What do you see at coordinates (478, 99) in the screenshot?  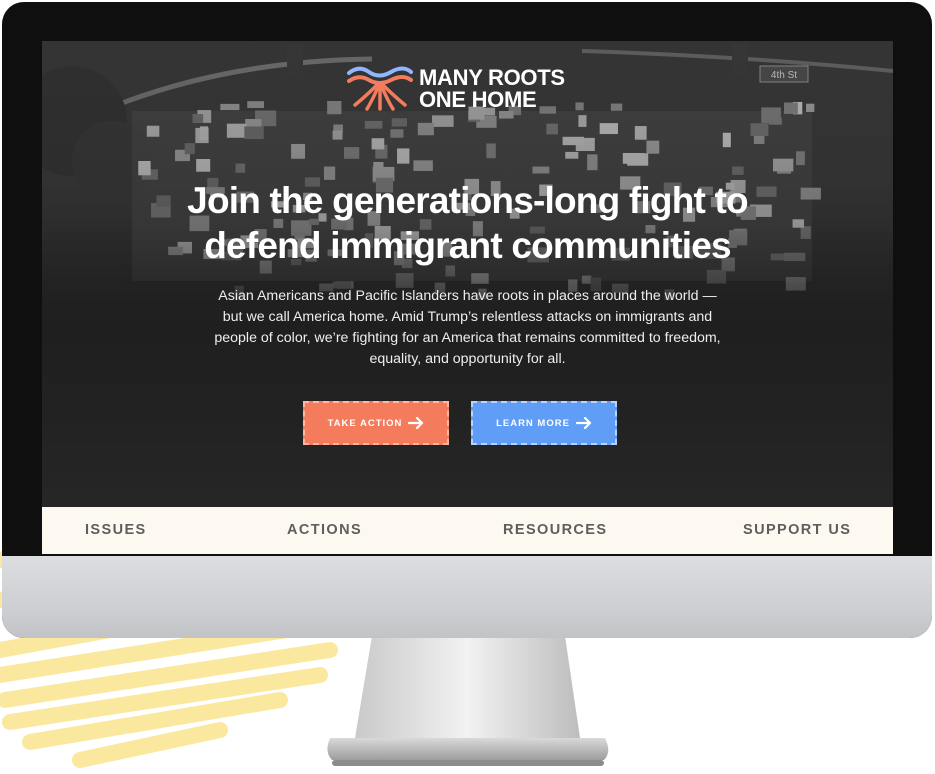 I see `logo-line-2: ONE HOME` at bounding box center [478, 99].